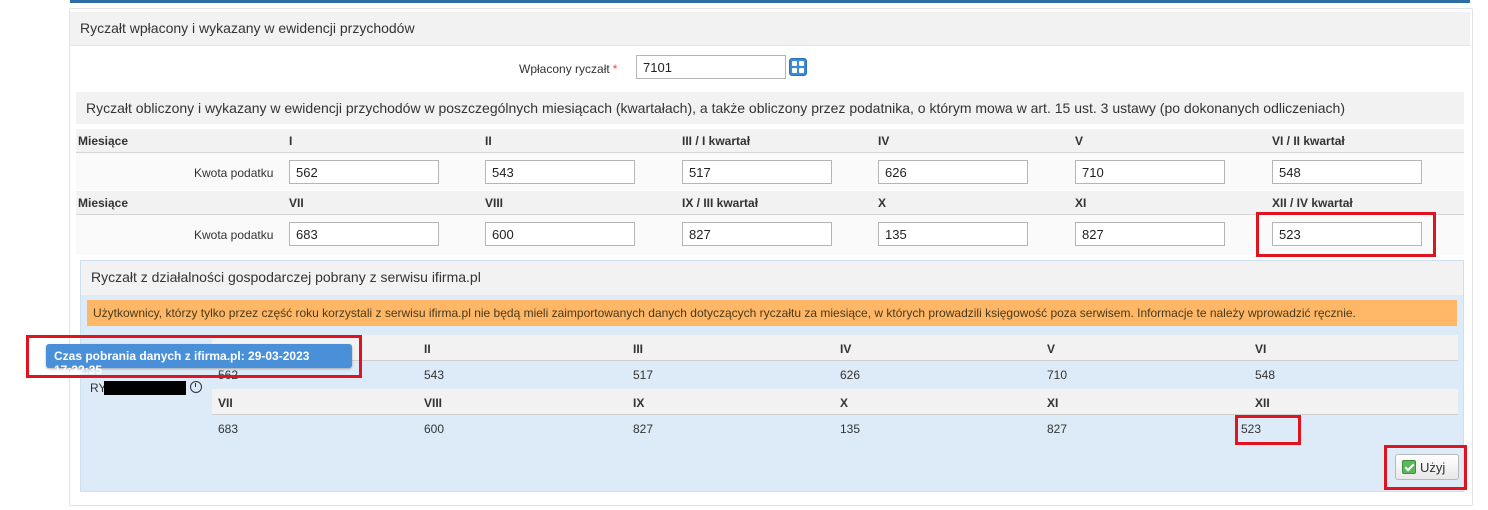 This screenshot has width=1488, height=510. Describe the element at coordinates (884, 141) in the screenshot. I see `month-label: IV` at that location.